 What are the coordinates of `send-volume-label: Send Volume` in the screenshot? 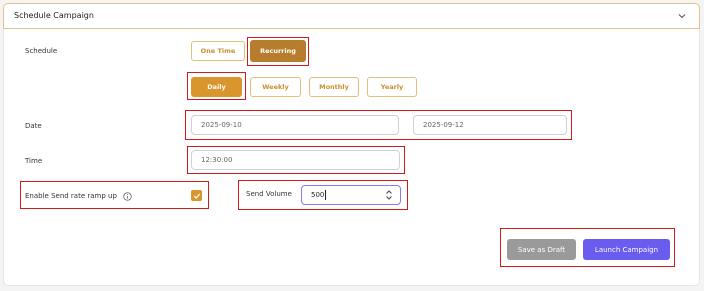 It's located at (269, 194).